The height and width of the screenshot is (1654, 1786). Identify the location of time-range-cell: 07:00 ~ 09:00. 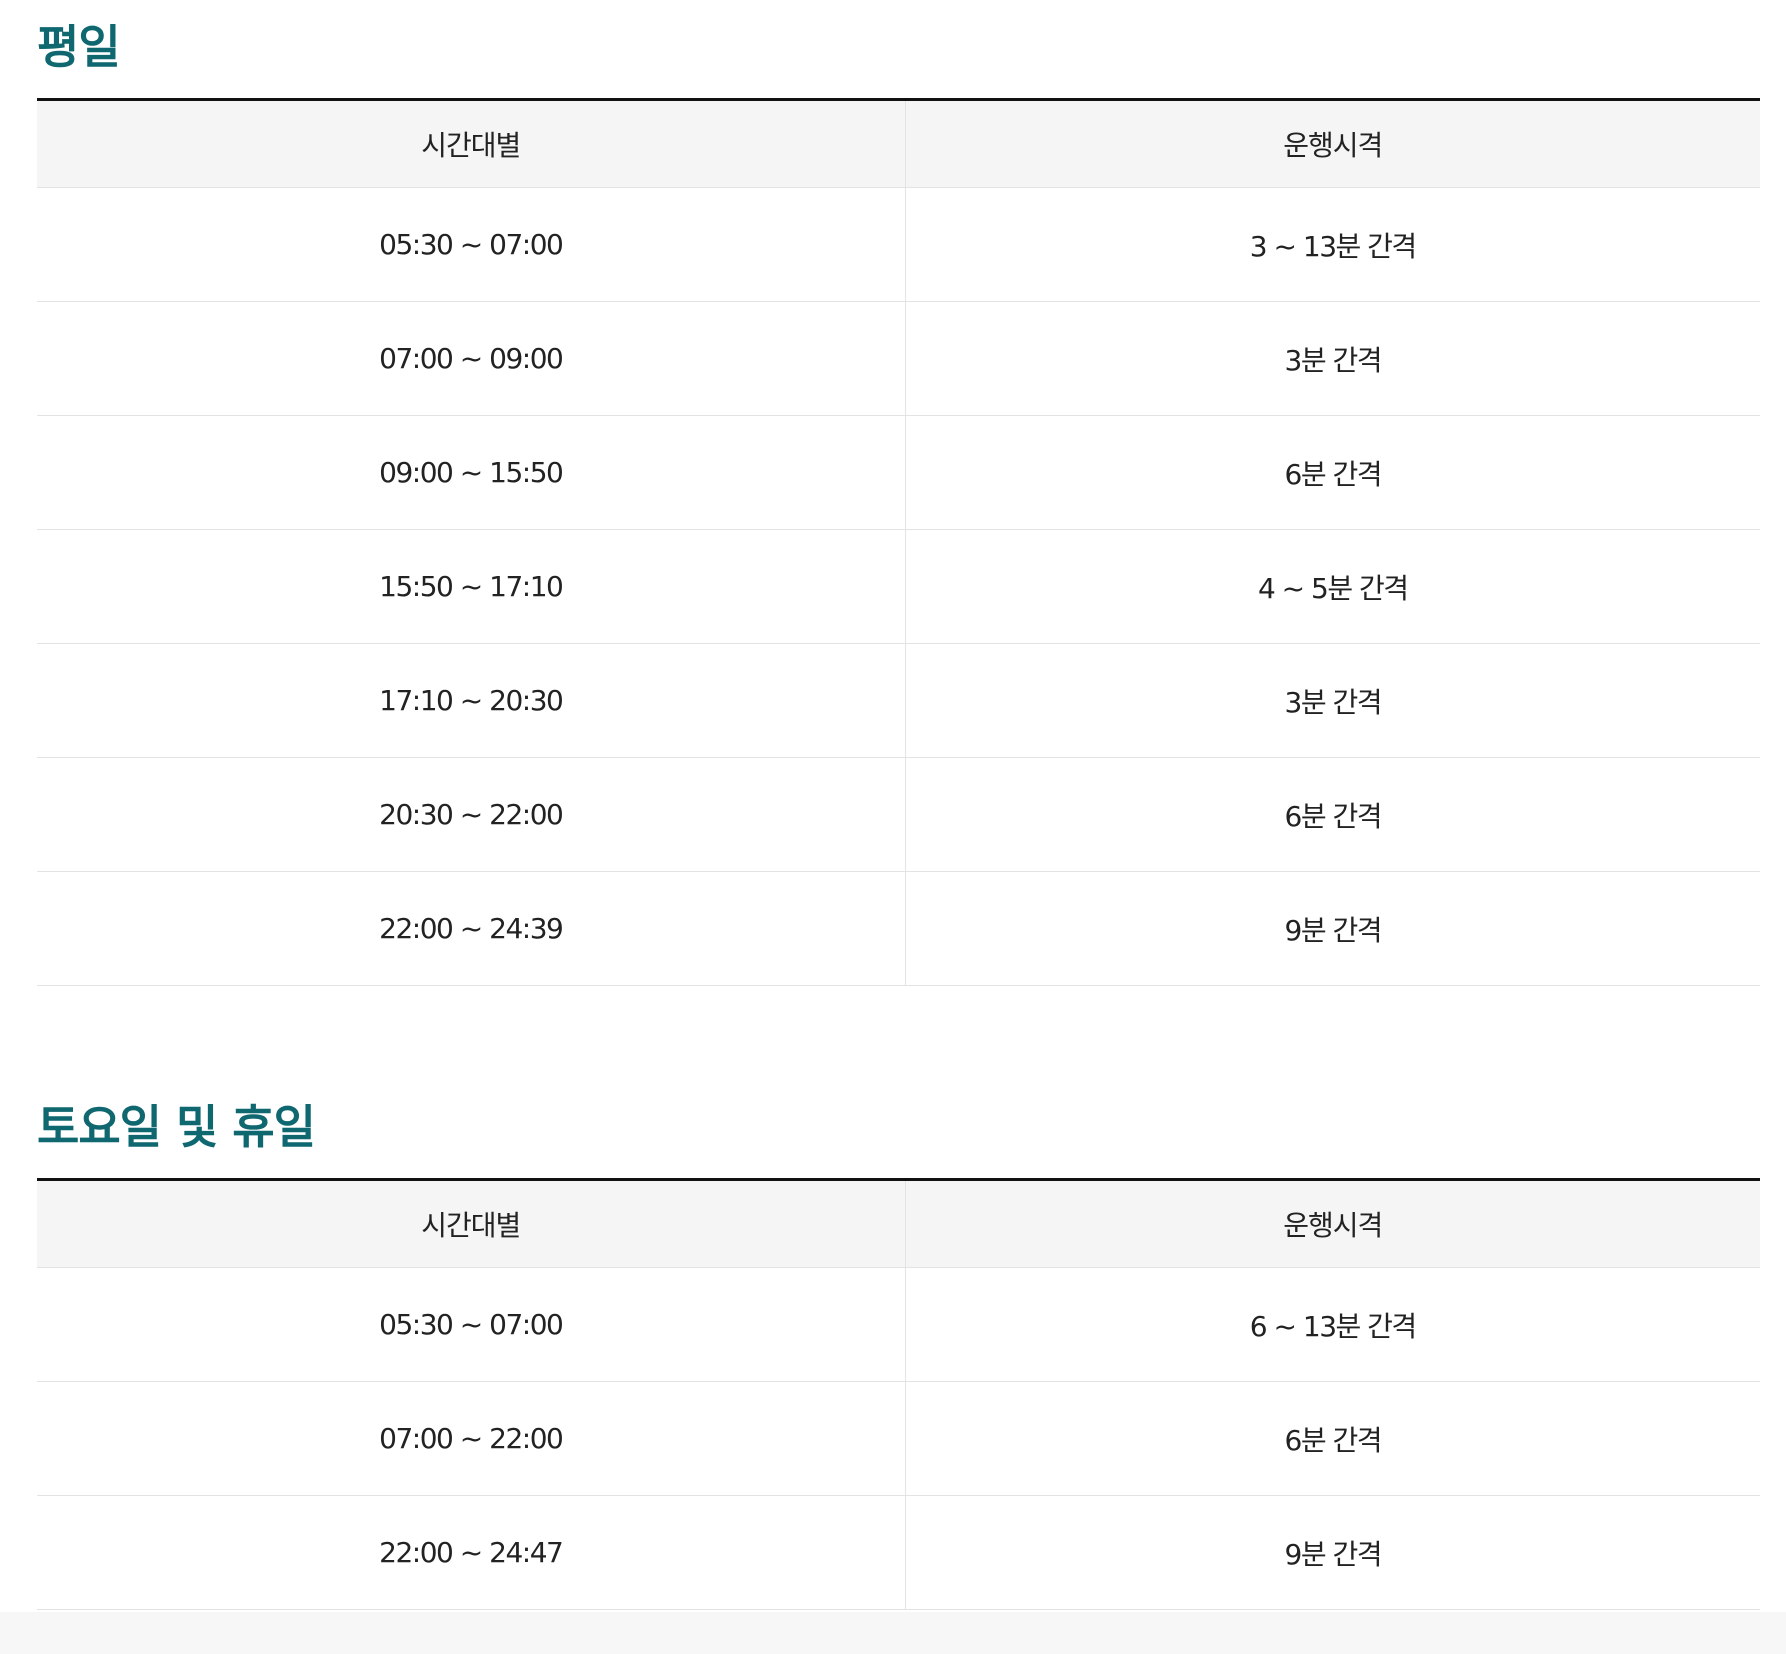
(471, 358).